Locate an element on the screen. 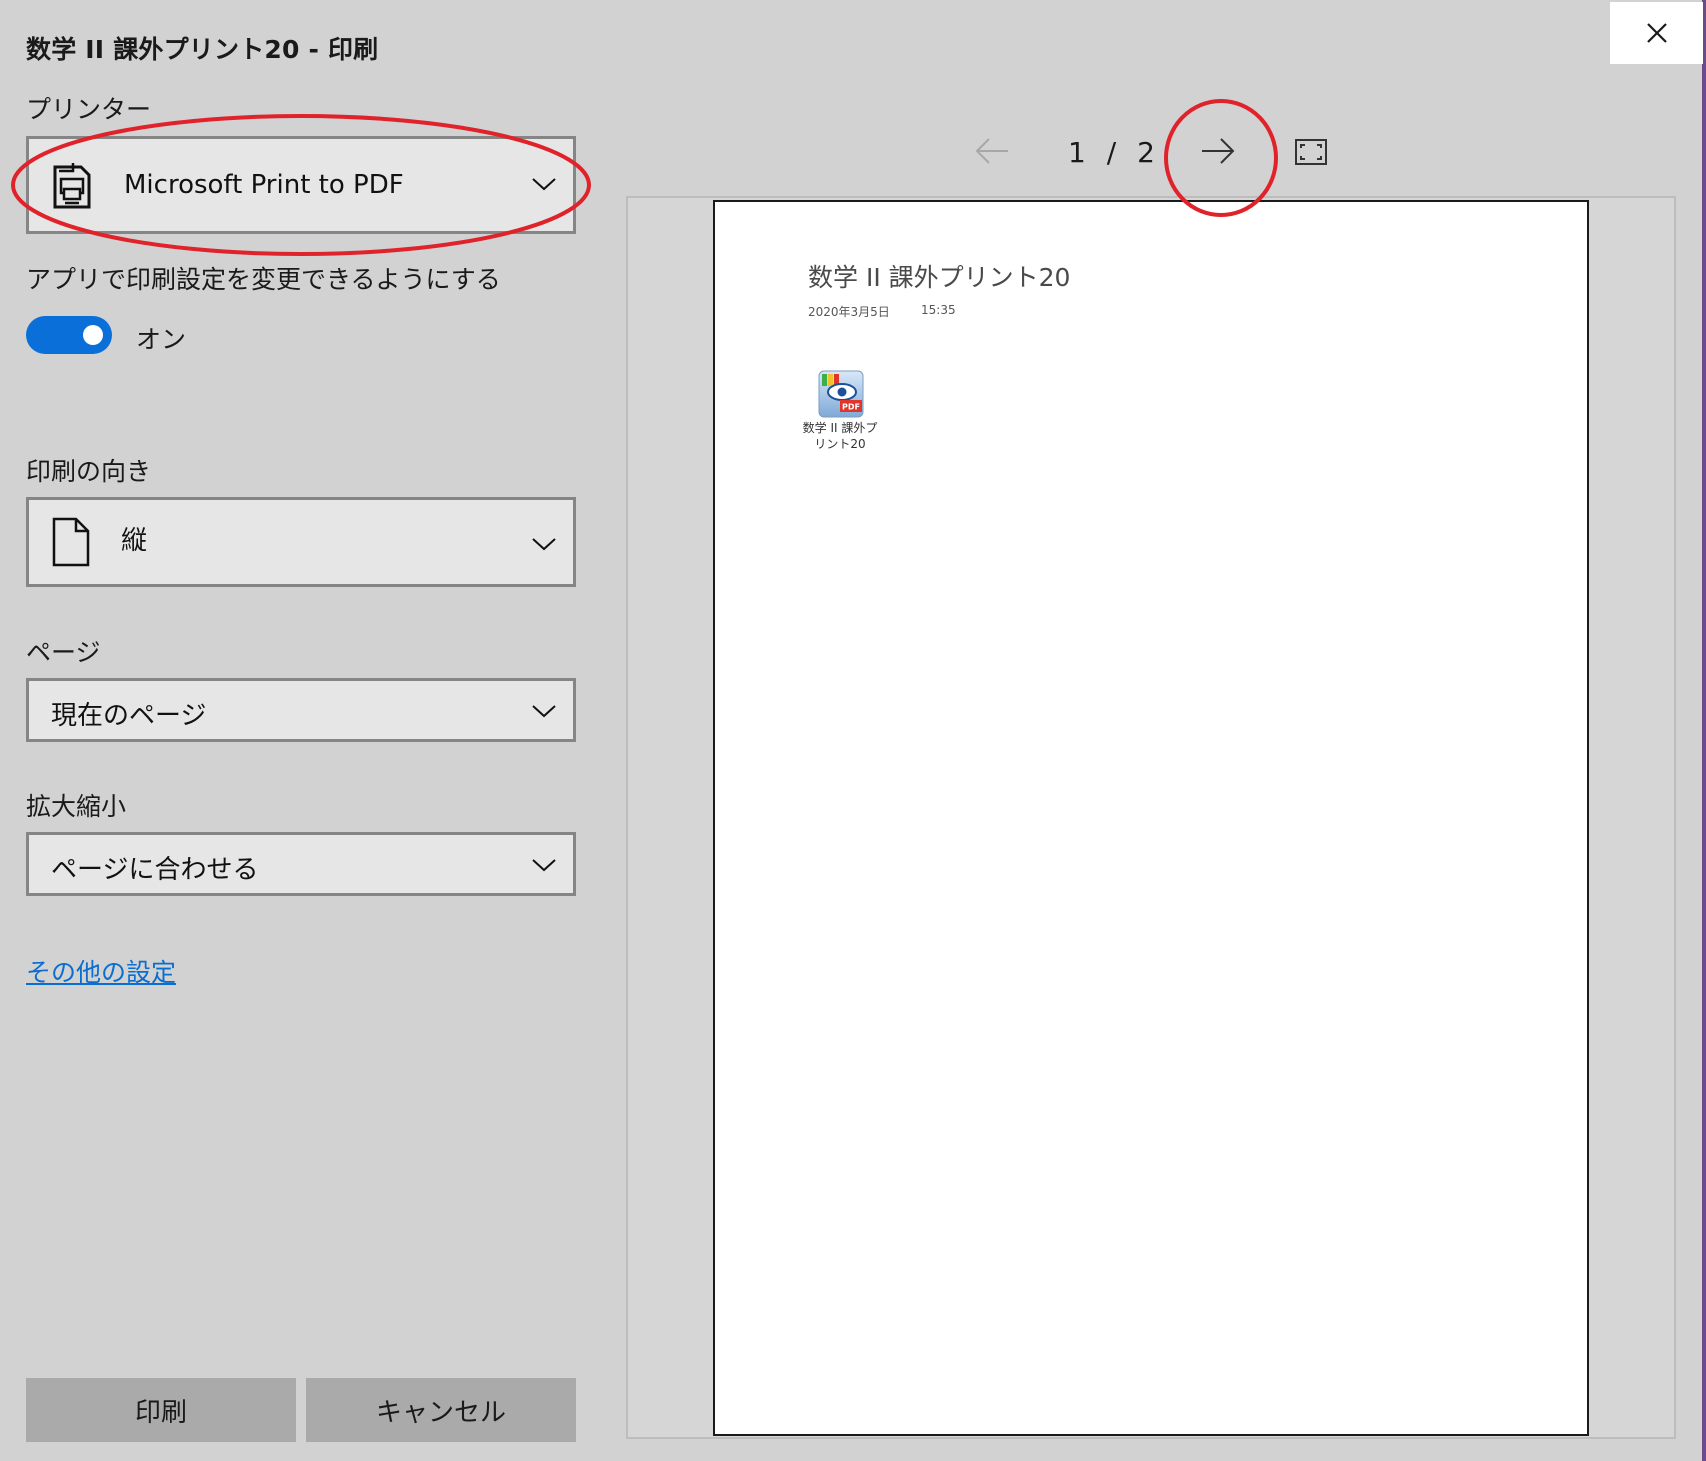 The image size is (1706, 1461). printer-dropdown: Microsoft Print to PDF is located at coordinates (301, 185).